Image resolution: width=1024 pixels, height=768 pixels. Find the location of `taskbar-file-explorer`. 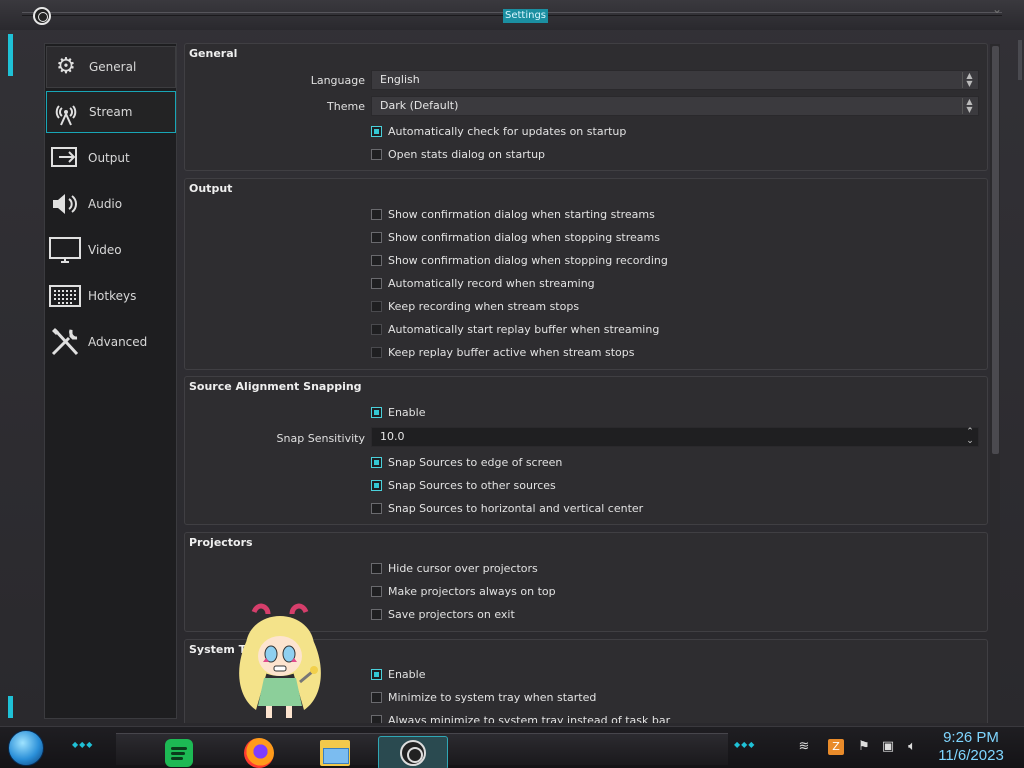

taskbar-file-explorer is located at coordinates (335, 752).